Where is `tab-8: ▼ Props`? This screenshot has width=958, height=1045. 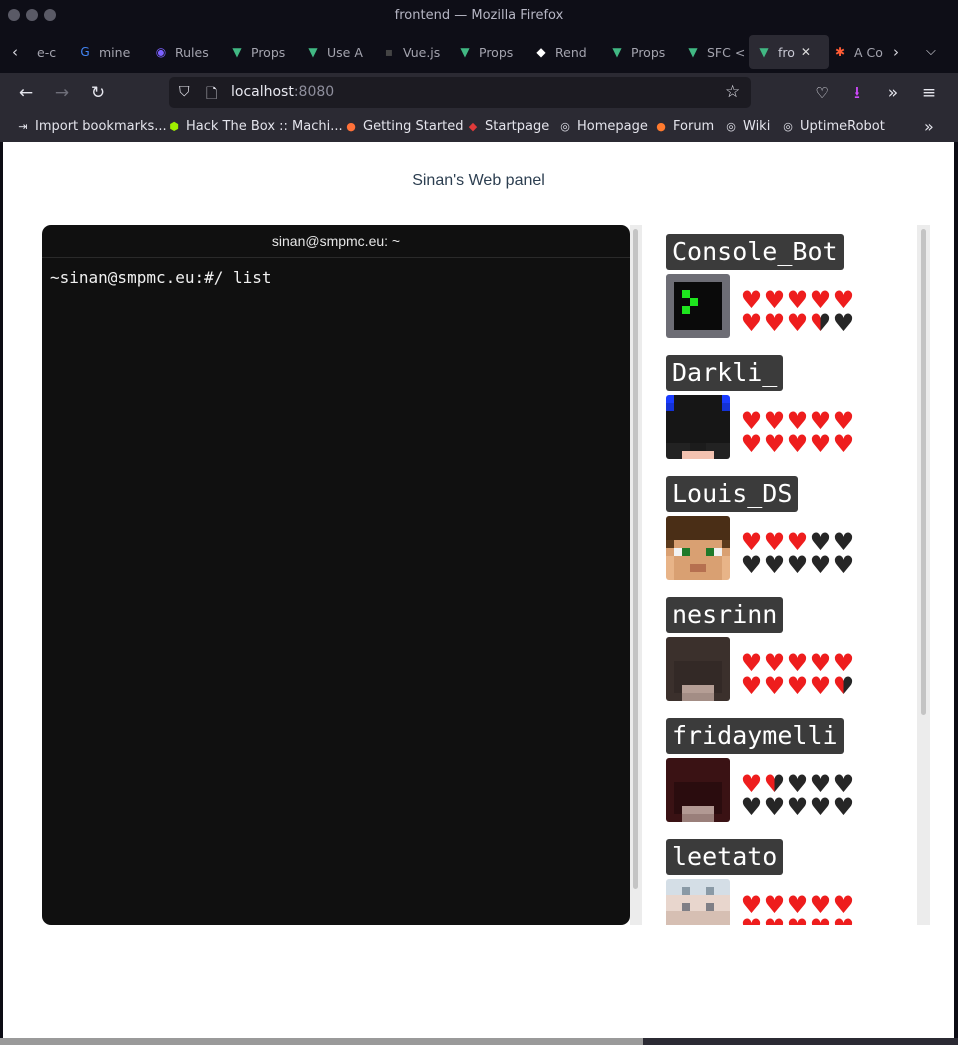
tab-8: ▼ Props is located at coordinates (641, 52).